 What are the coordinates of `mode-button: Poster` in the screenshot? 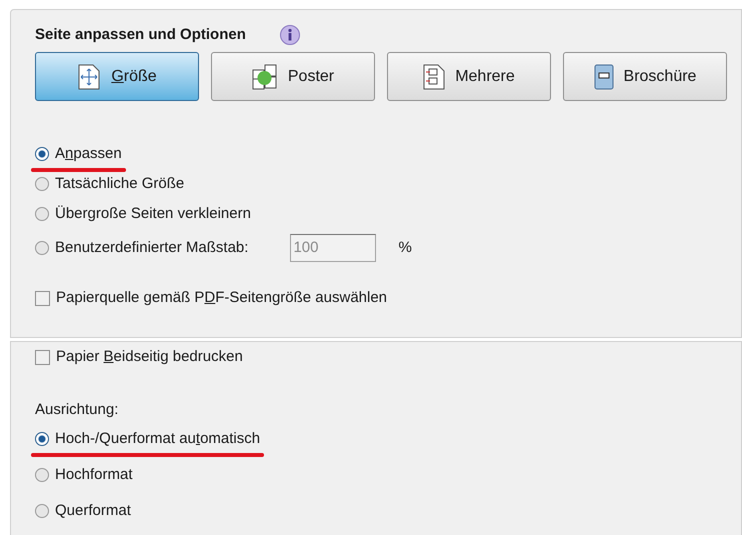 It's located at (293, 76).